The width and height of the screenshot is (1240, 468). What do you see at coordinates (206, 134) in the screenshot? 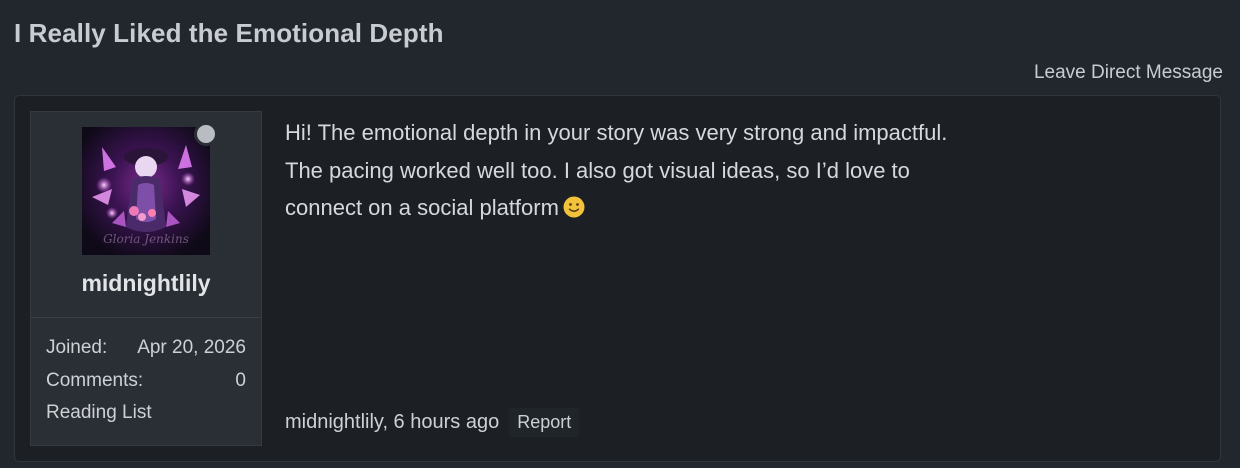
I see `online-status-indicator` at bounding box center [206, 134].